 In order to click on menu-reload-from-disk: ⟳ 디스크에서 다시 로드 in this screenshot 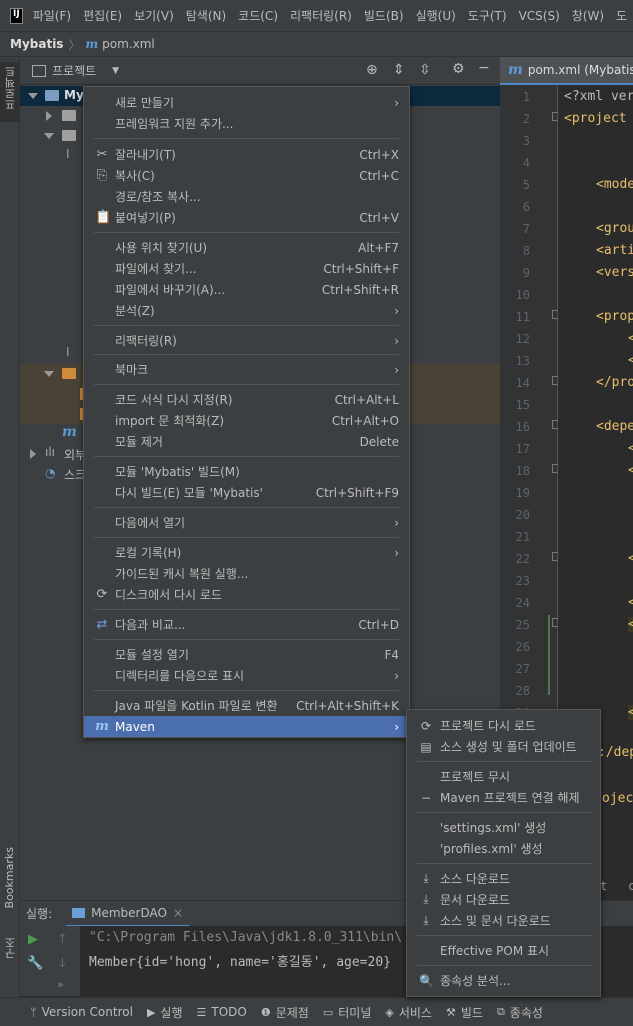, I will do `click(246, 594)`.